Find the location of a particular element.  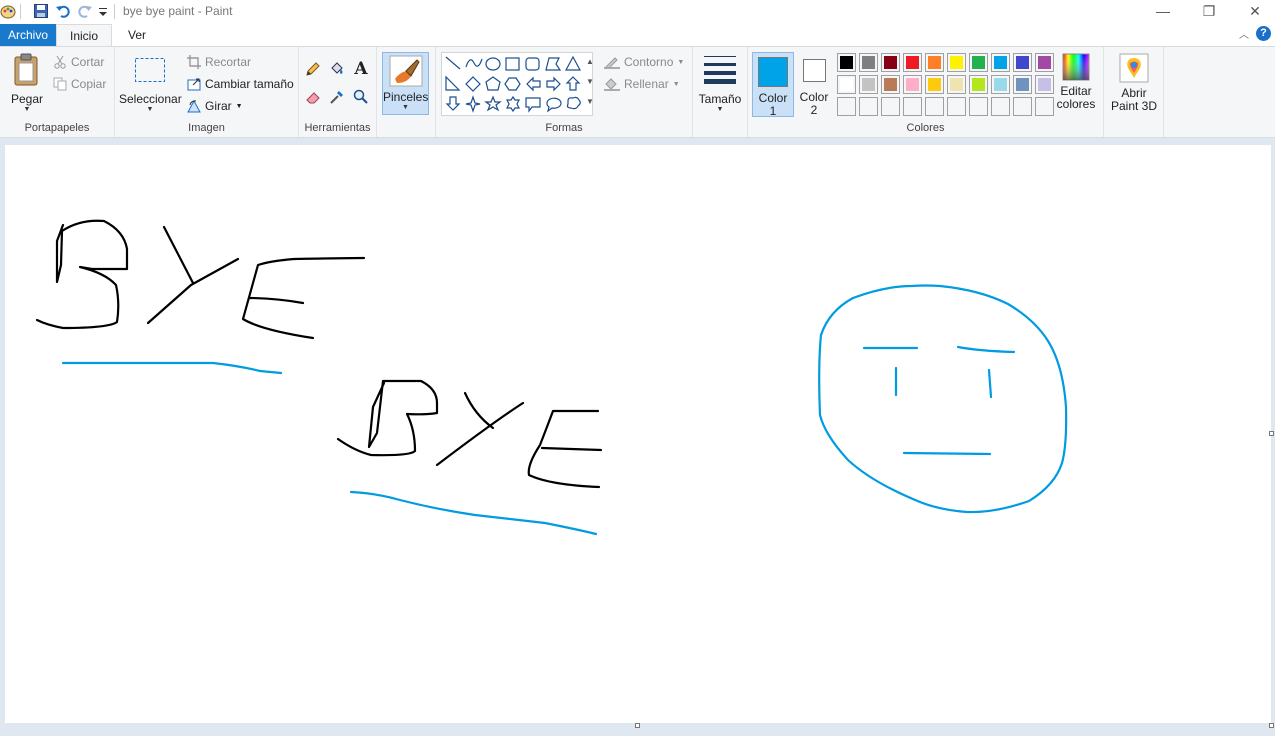

fill-bucket-icon is located at coordinates (337, 69).